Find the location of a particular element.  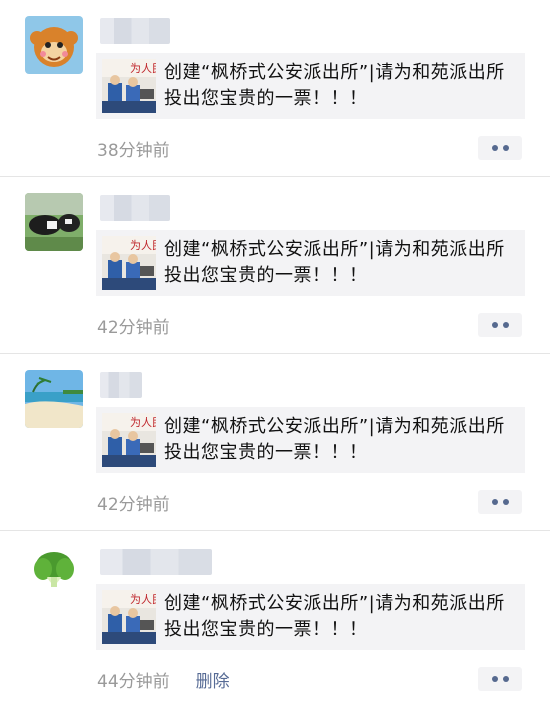

beach-photo-avatar-icon is located at coordinates (54, 399).